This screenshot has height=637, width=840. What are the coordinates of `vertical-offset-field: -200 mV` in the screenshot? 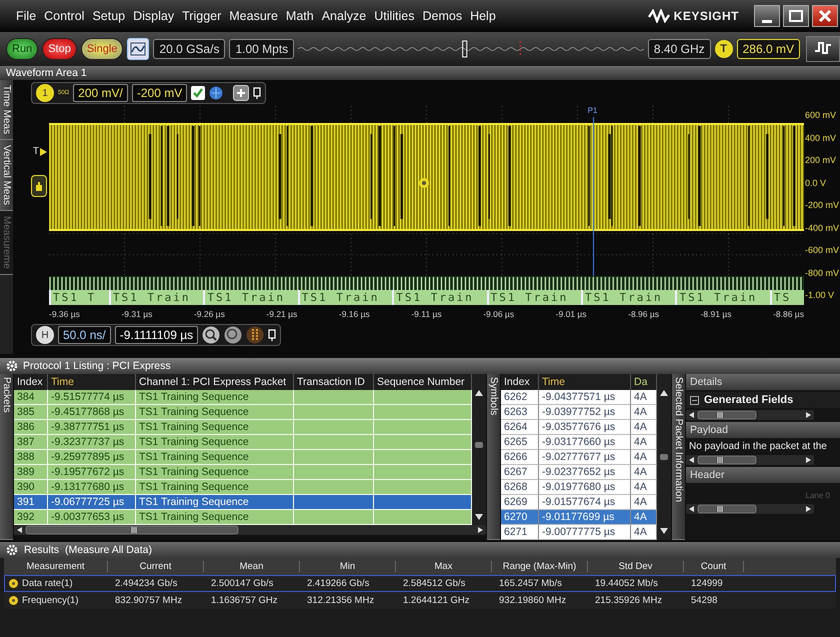 It's located at (160, 93).